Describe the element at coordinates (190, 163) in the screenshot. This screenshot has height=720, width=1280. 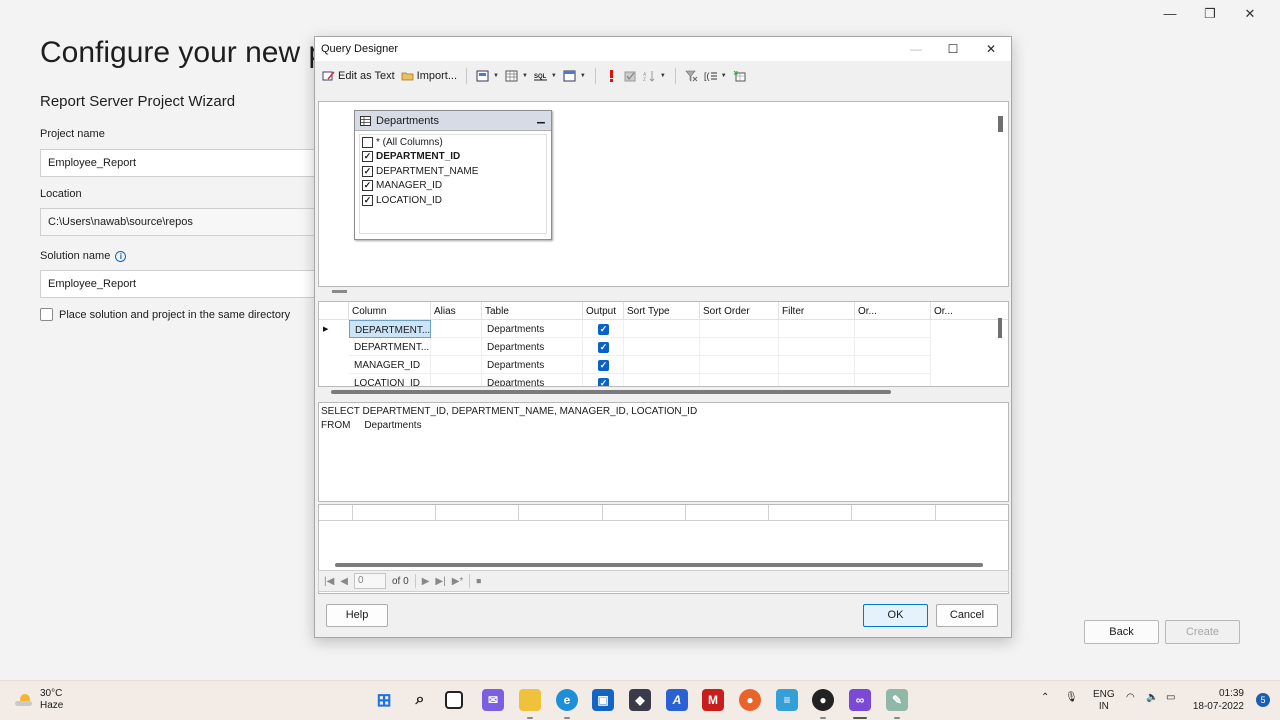
I see `project-name-field: Employee_Report` at that location.